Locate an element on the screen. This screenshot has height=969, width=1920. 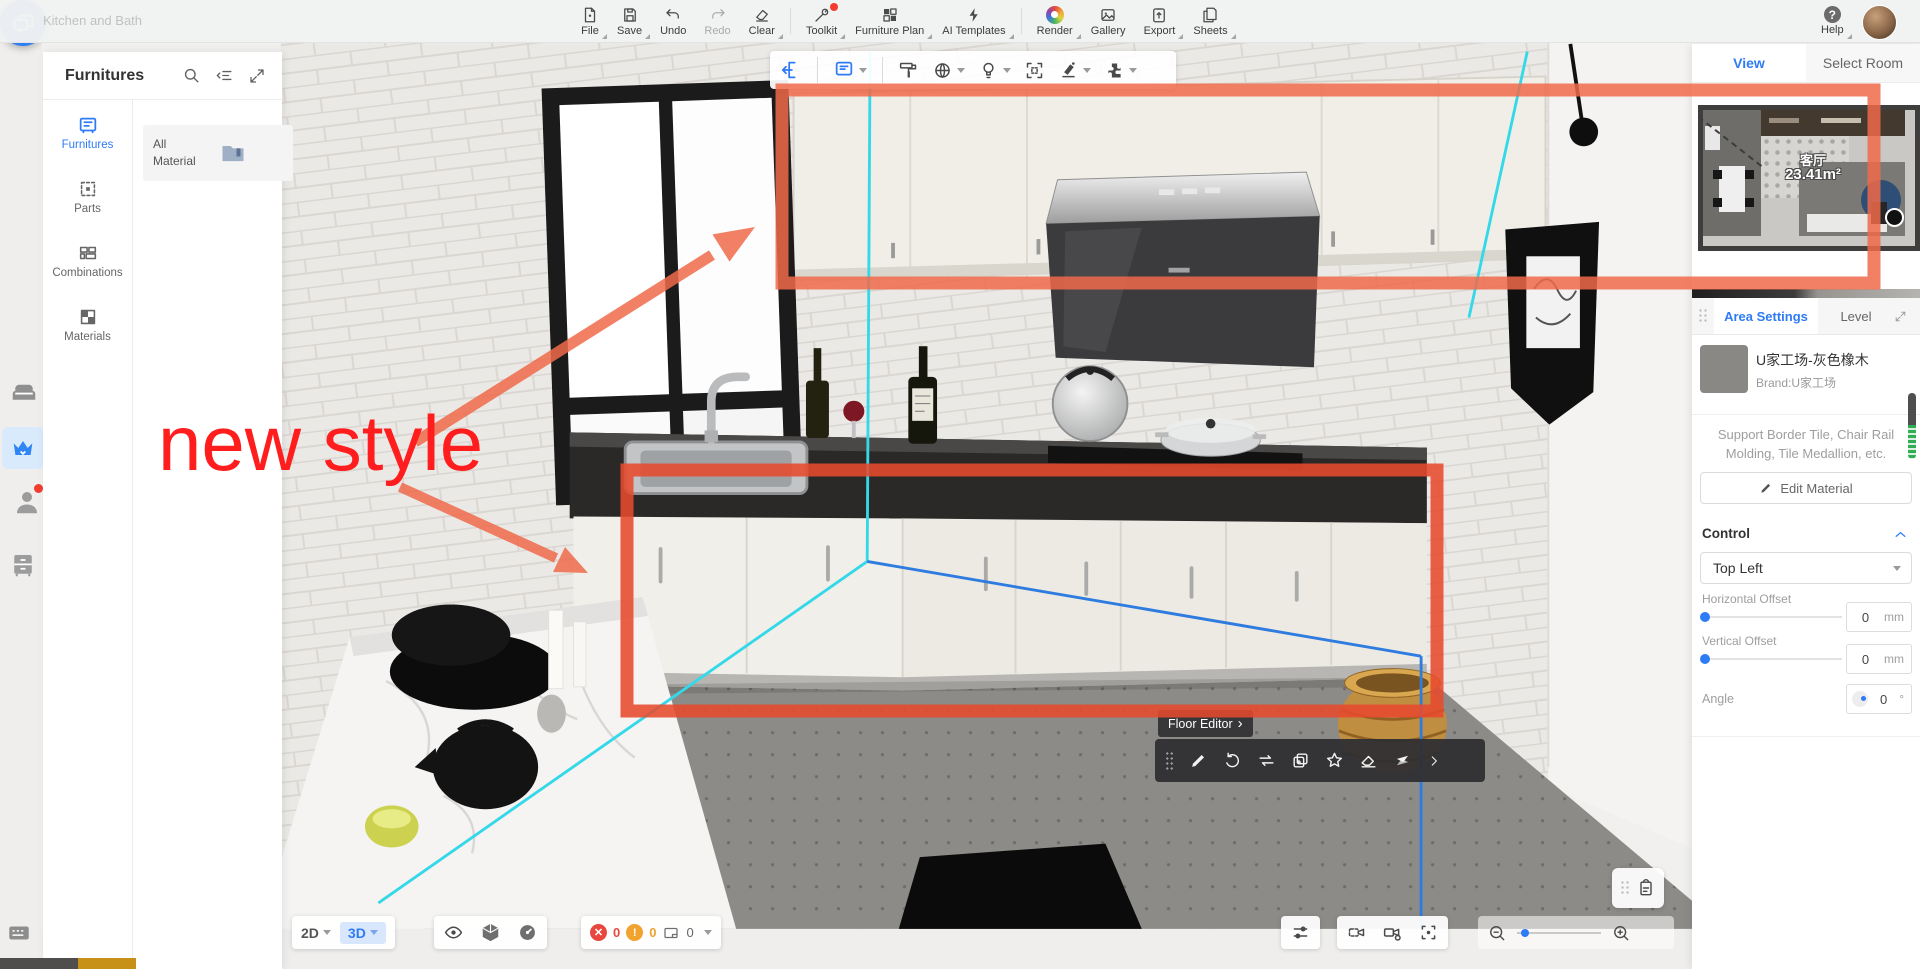
tab-area-settings: Area Settings is located at coordinates (1766, 316).